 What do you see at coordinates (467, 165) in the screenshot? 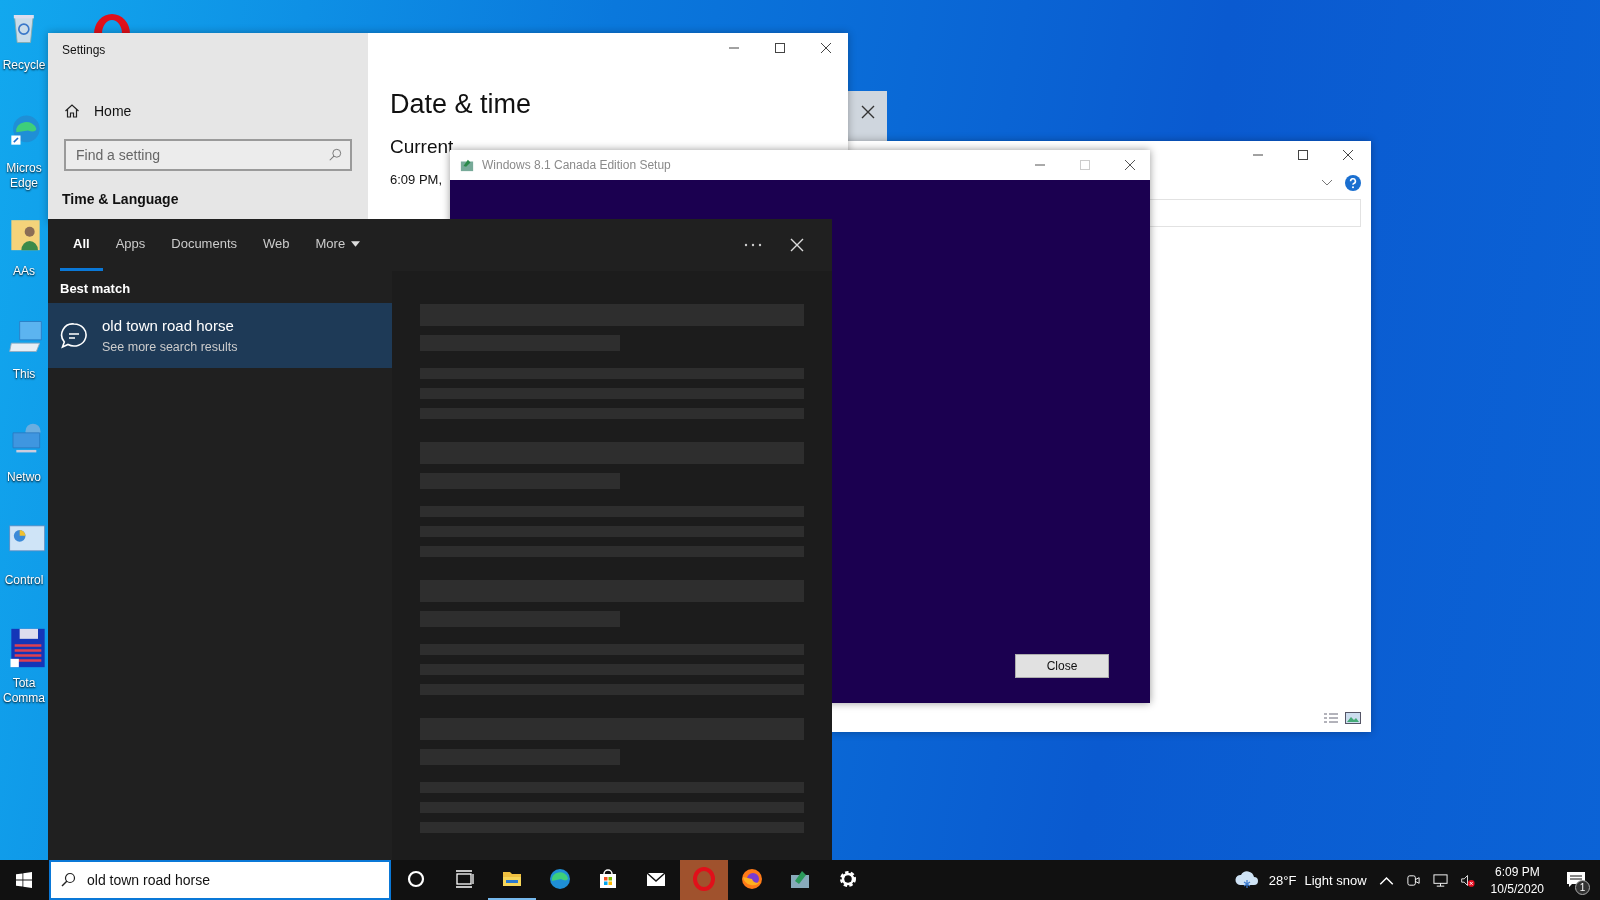
I see `setup-icon` at bounding box center [467, 165].